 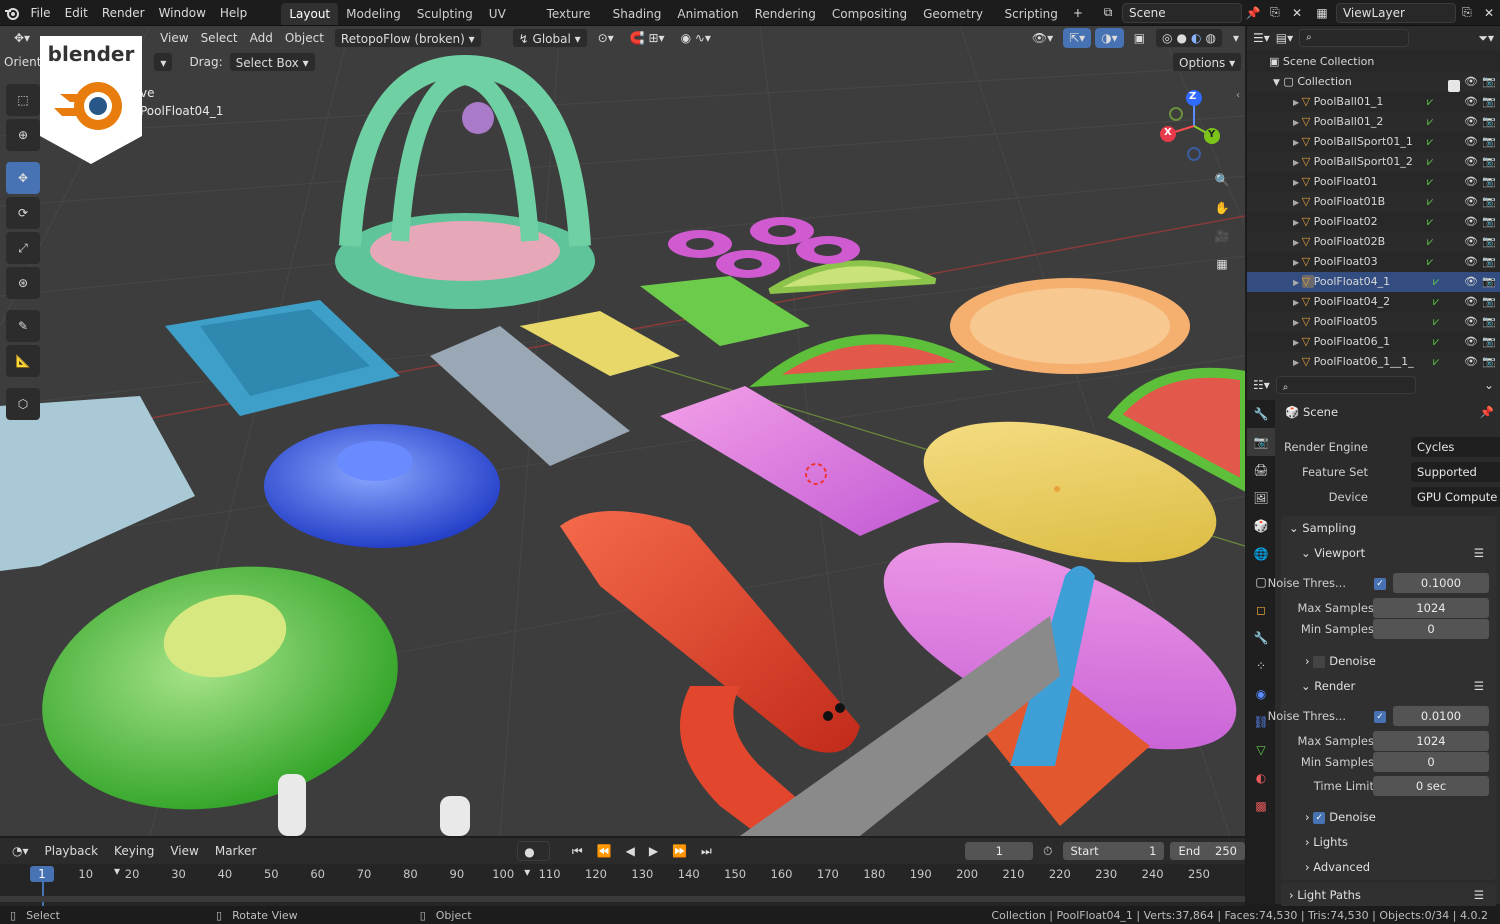 I want to click on lights-subpanel: › Lights, so click(x=1388, y=842).